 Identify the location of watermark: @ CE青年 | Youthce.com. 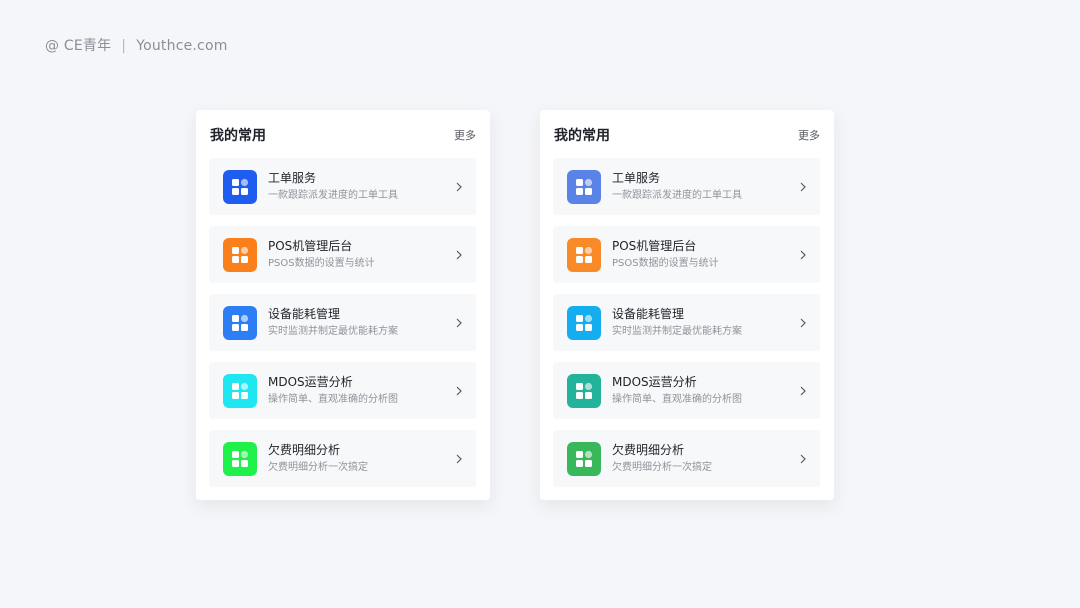
(136, 45).